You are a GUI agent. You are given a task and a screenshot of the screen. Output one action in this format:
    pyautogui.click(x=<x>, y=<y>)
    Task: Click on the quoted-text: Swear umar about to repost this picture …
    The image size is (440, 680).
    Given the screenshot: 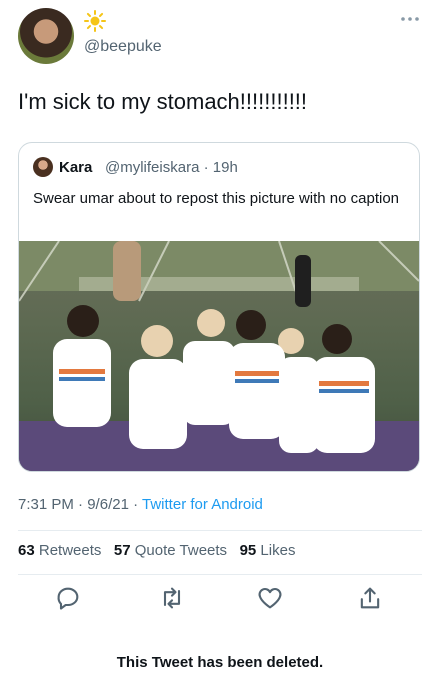 What is the action you would take?
    pyautogui.click(x=216, y=198)
    